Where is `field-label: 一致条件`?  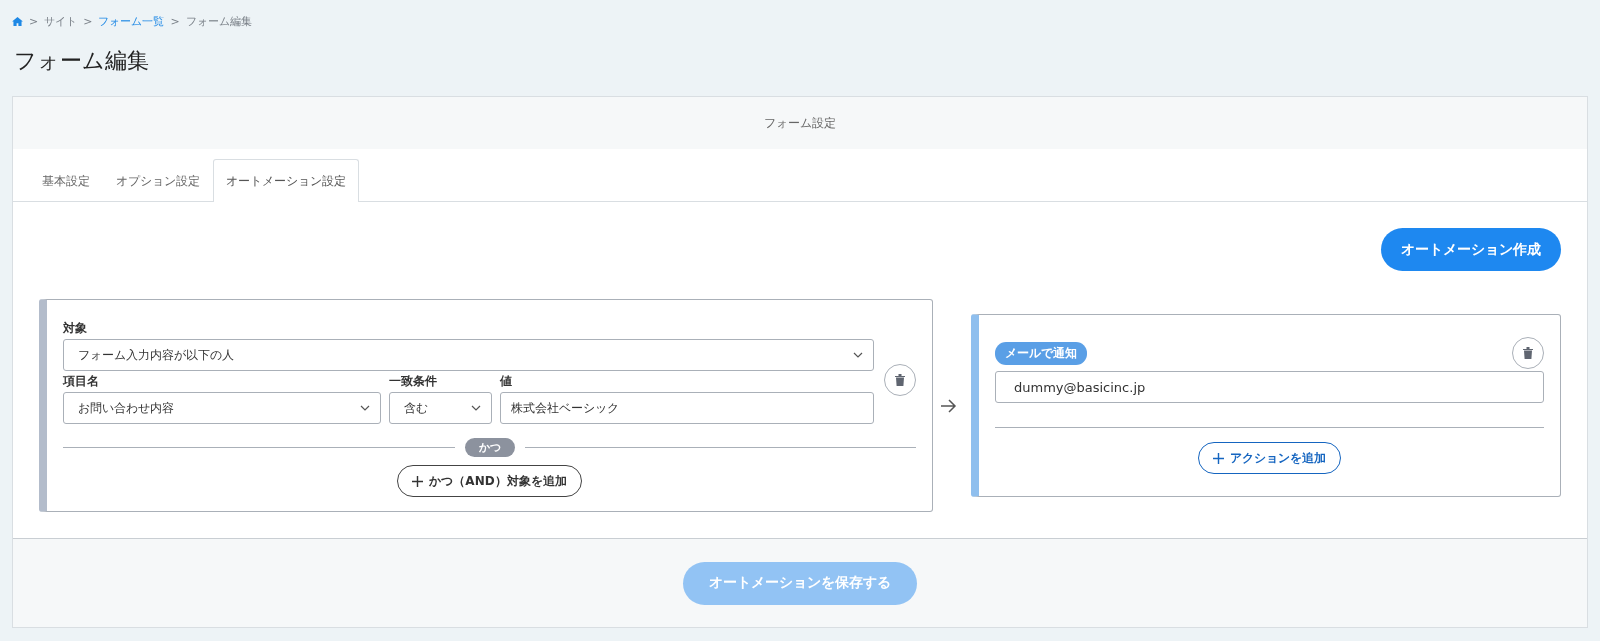
field-label: 一致条件 is located at coordinates (413, 381).